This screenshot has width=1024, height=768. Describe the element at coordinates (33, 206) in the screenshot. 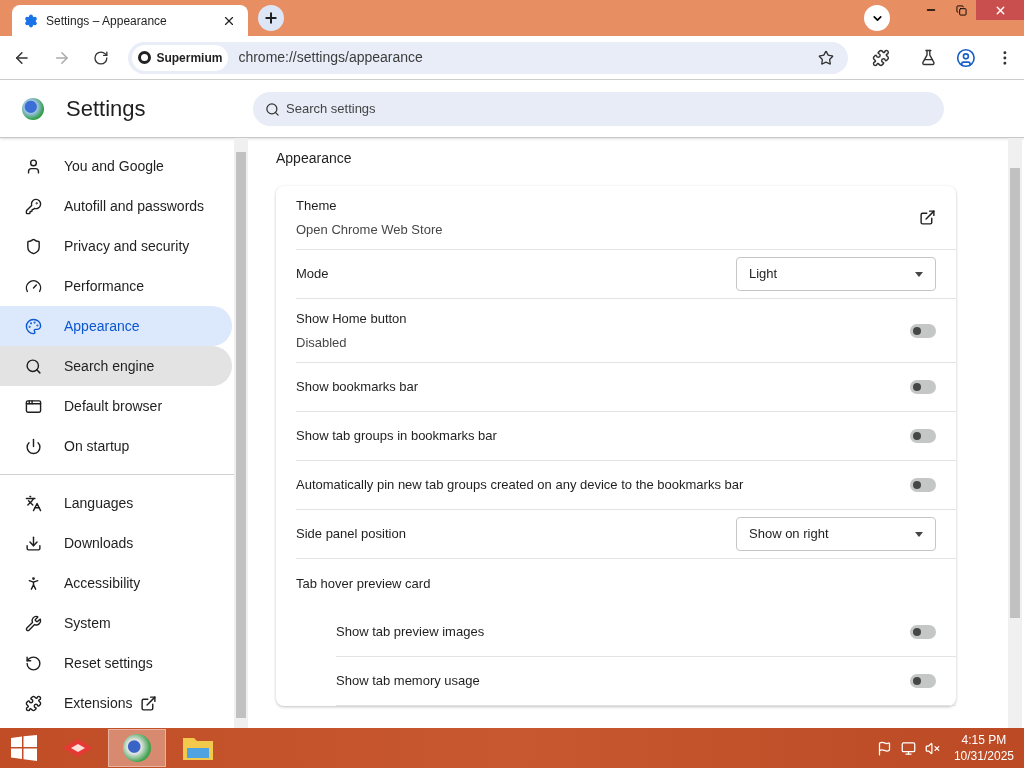

I see `key-icon` at that location.